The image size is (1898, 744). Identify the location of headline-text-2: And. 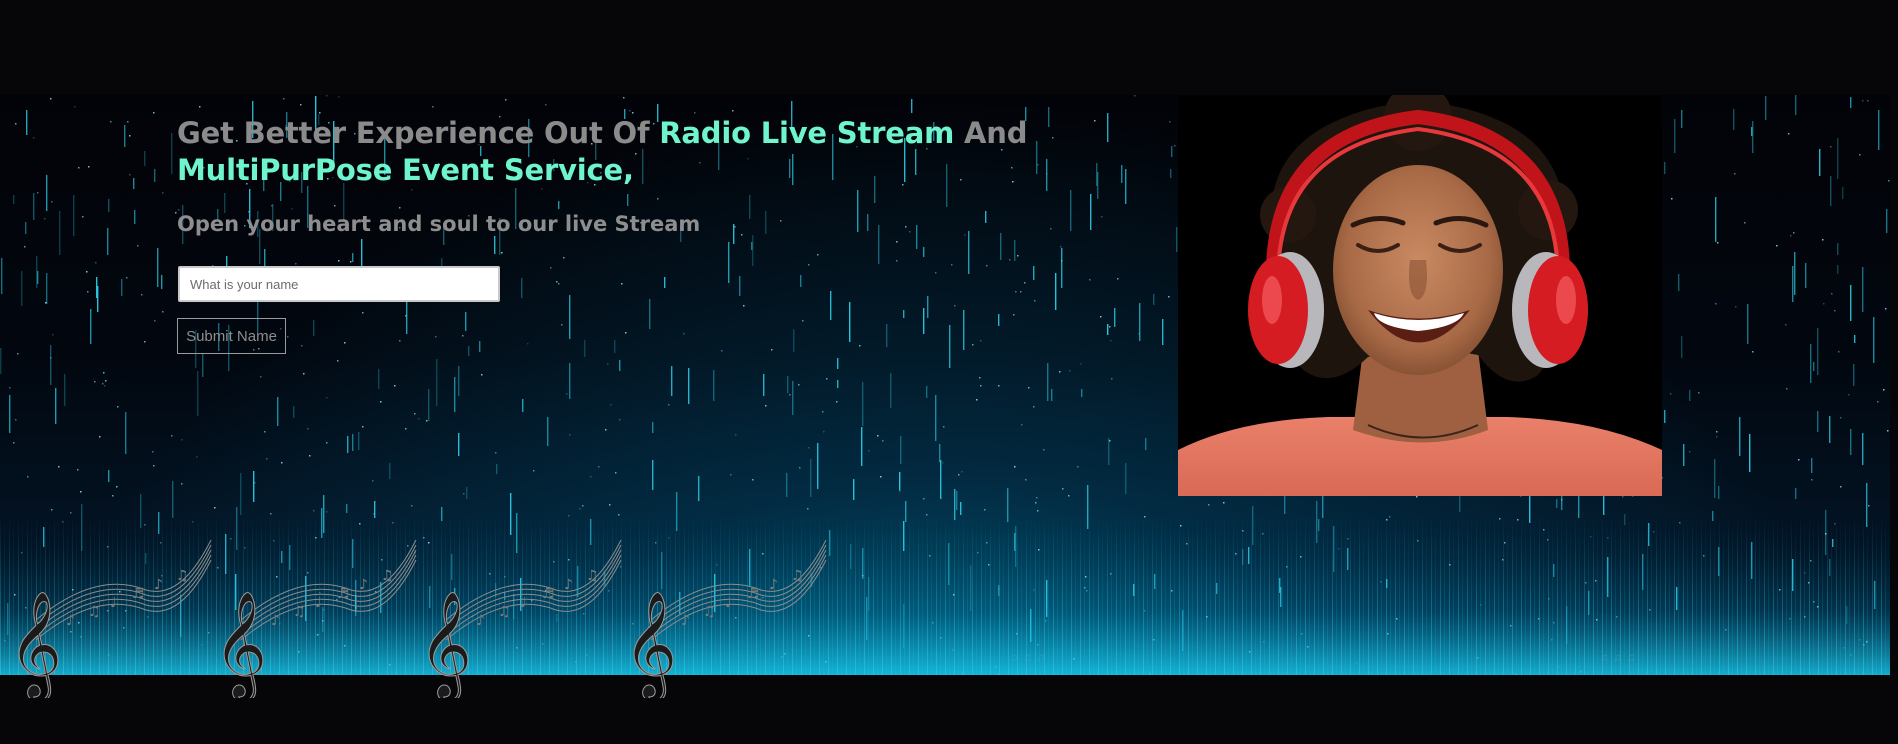
(991, 133).